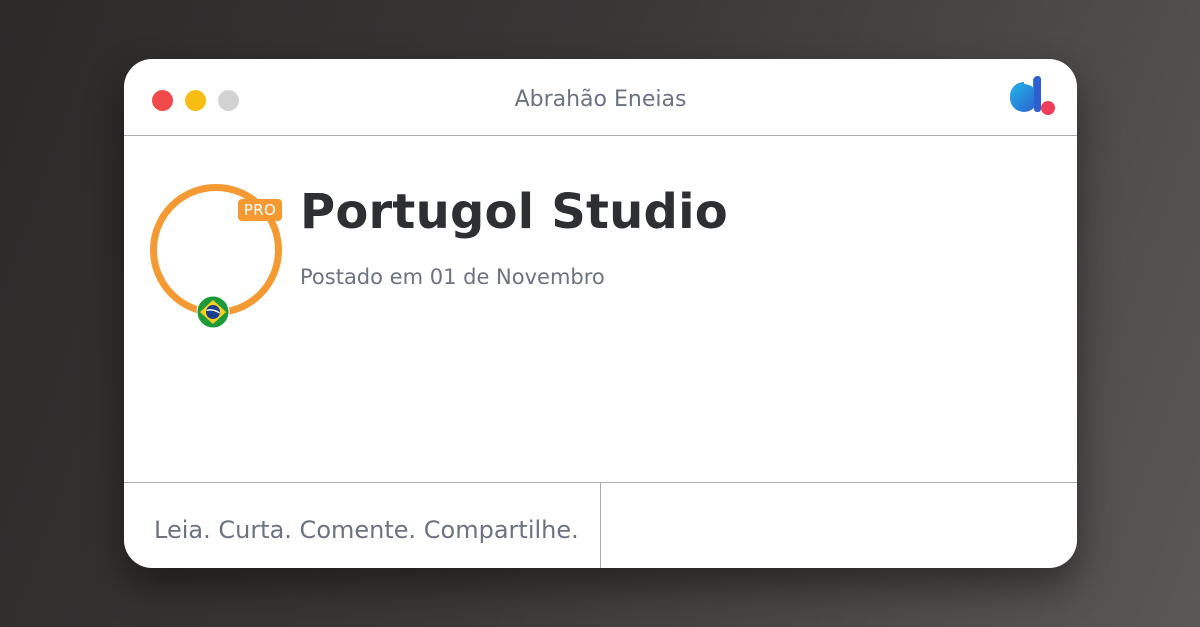  What do you see at coordinates (452, 277) in the screenshot?
I see `post-date: Postado em 01 de Novembro` at bounding box center [452, 277].